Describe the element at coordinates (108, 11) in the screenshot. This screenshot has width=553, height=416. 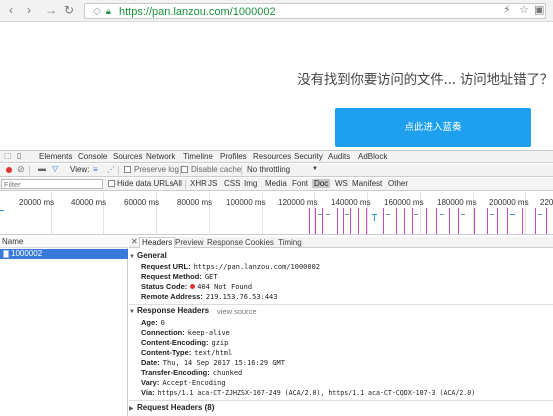
I see `lock-icon: 🔒︎` at that location.